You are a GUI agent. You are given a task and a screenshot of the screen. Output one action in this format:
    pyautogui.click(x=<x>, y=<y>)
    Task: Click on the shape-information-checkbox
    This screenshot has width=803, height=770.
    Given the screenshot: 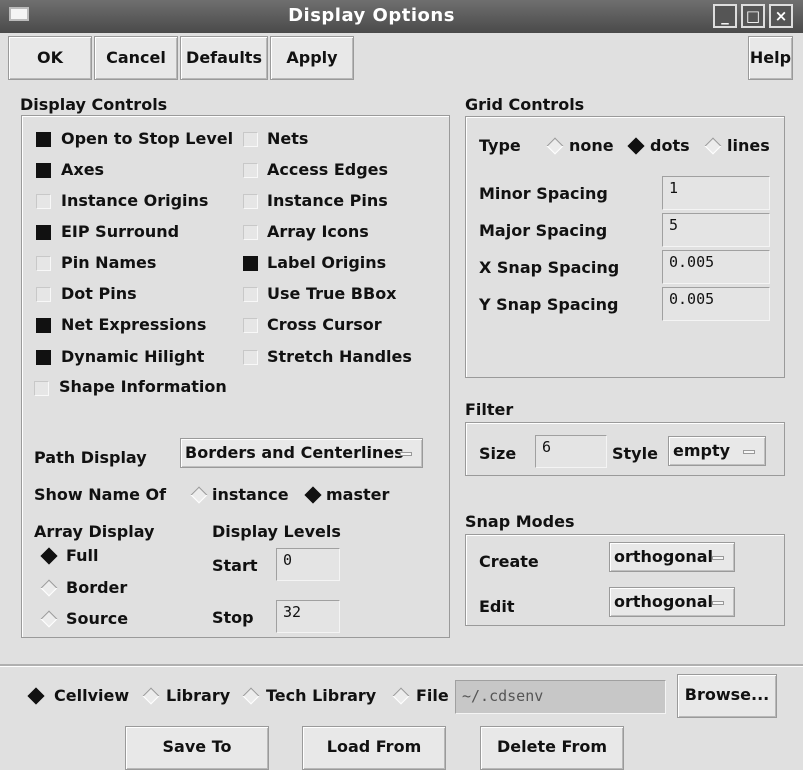 What is the action you would take?
    pyautogui.click(x=41, y=388)
    